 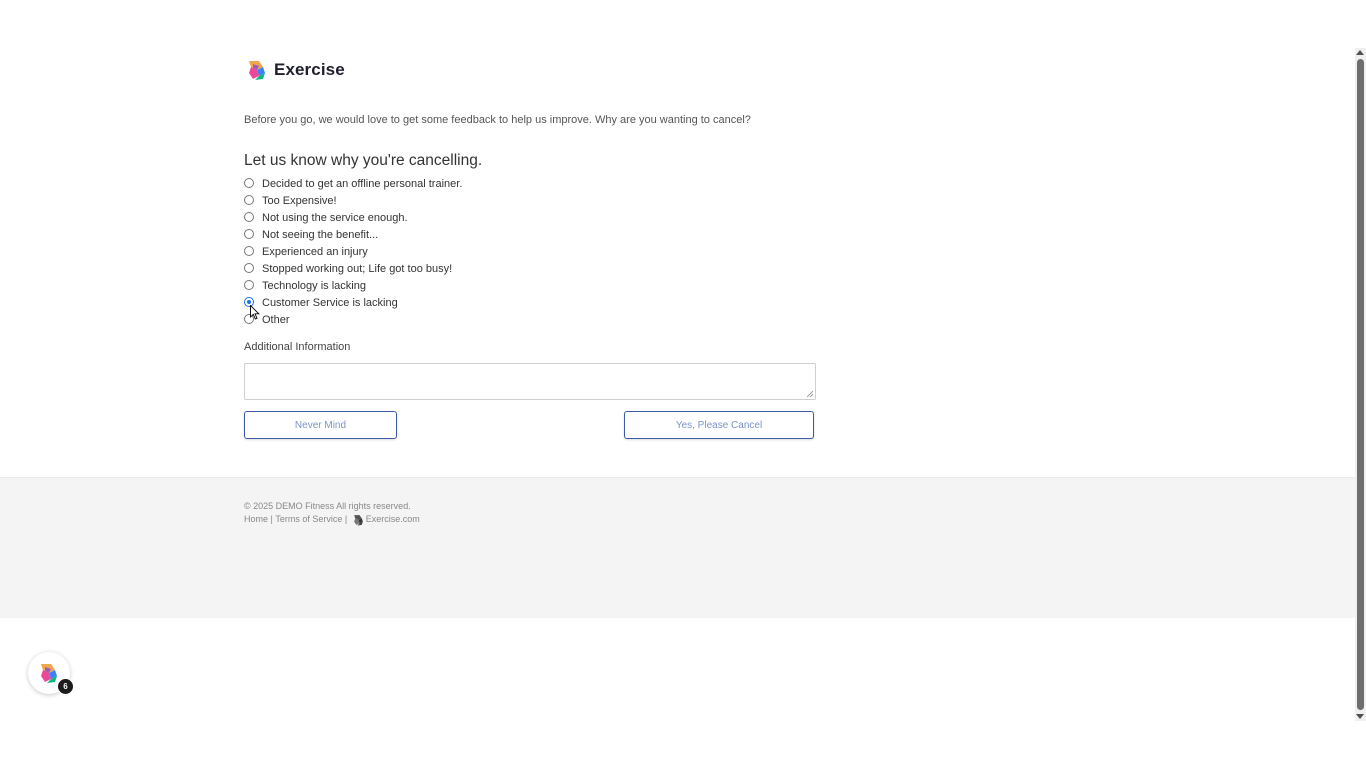 I want to click on never-mind-button: Never Mind, so click(x=320, y=425).